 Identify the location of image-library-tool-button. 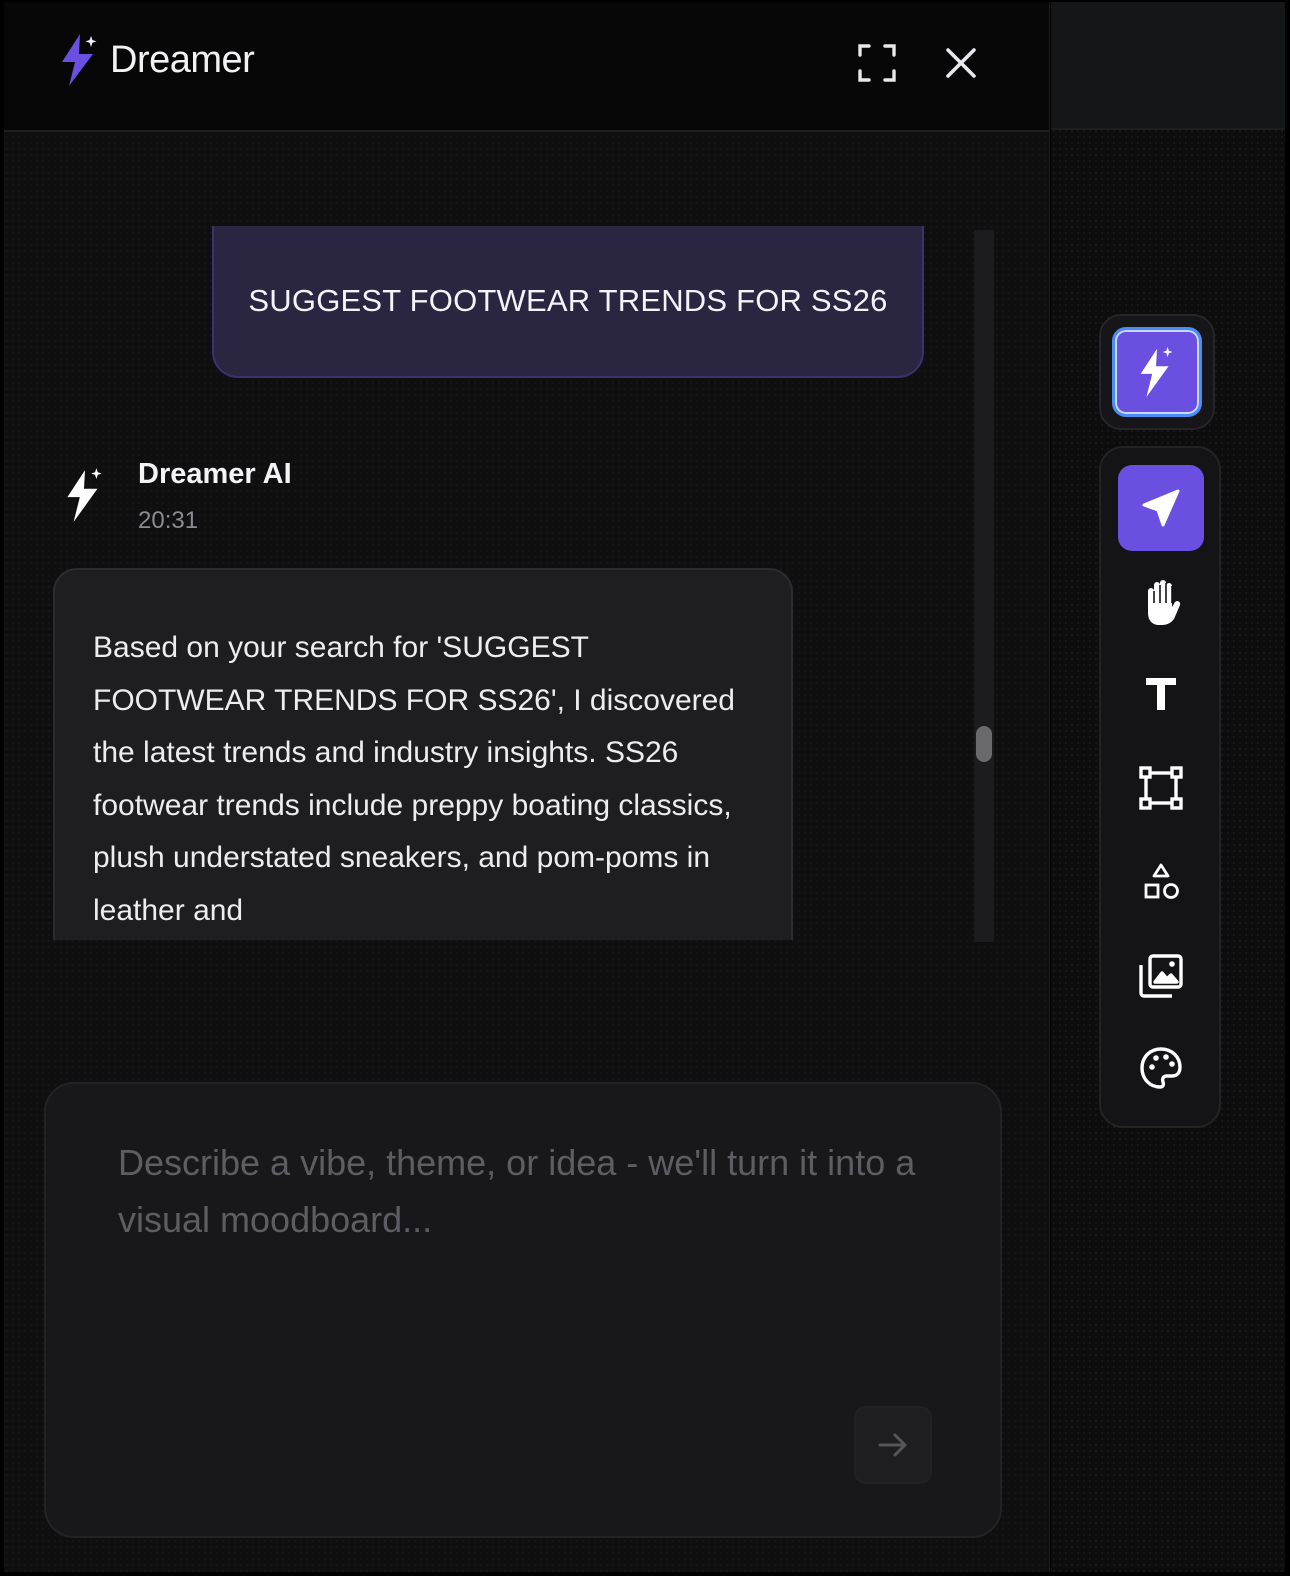
(1161, 976).